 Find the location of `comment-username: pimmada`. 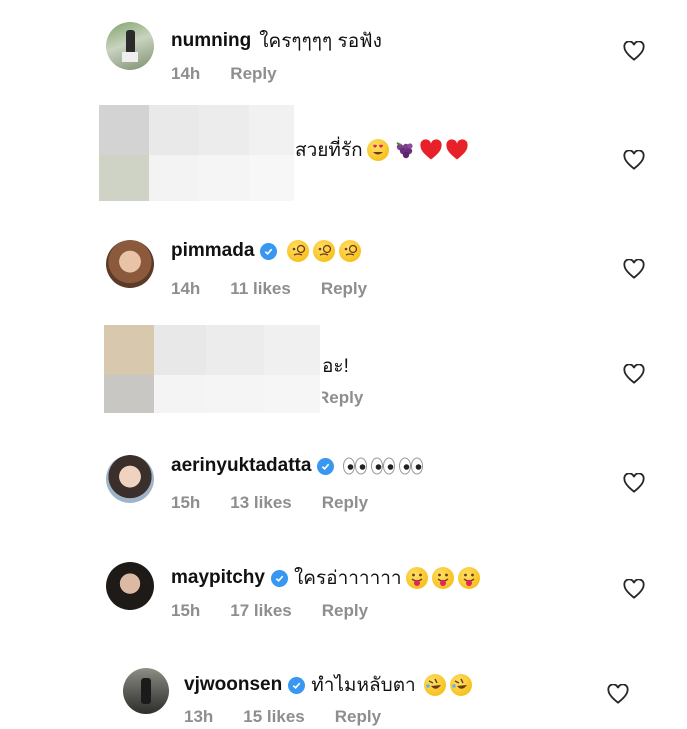

comment-username: pimmada is located at coordinates (212, 251).